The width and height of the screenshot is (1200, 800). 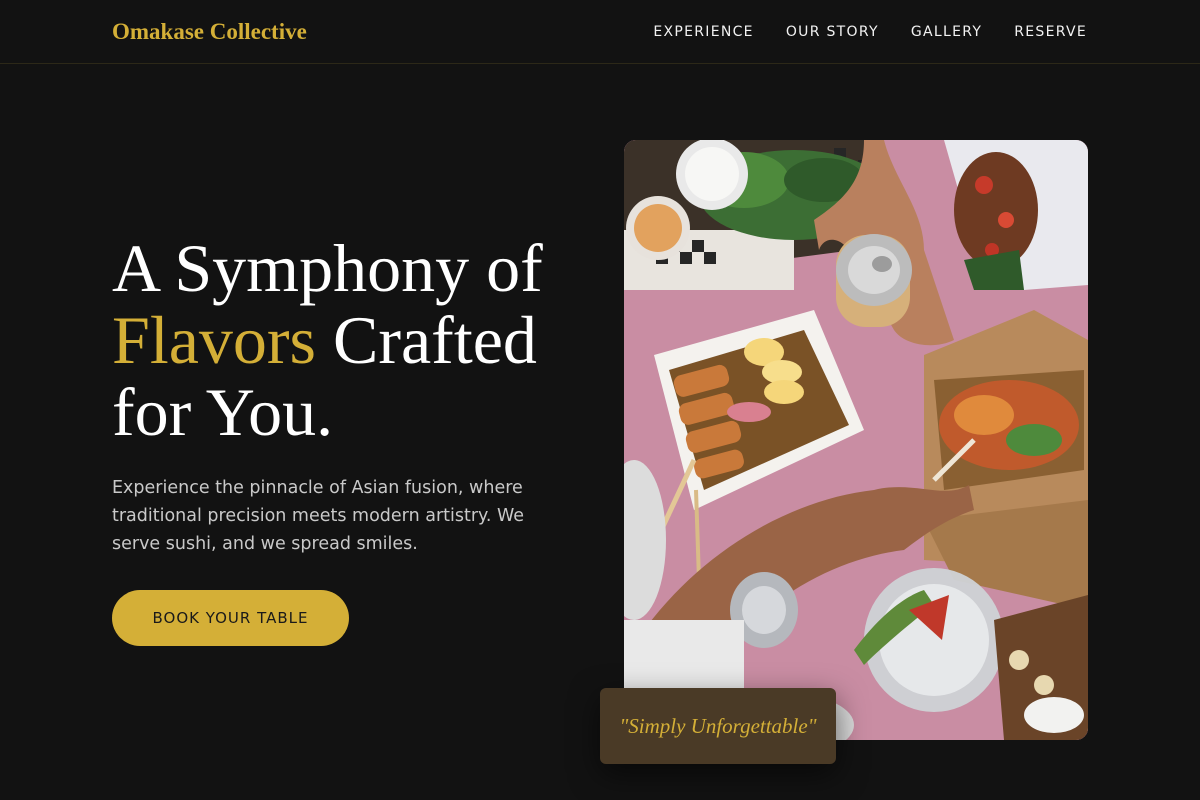 What do you see at coordinates (214, 340) in the screenshot?
I see `headline-highlight: Flavors` at bounding box center [214, 340].